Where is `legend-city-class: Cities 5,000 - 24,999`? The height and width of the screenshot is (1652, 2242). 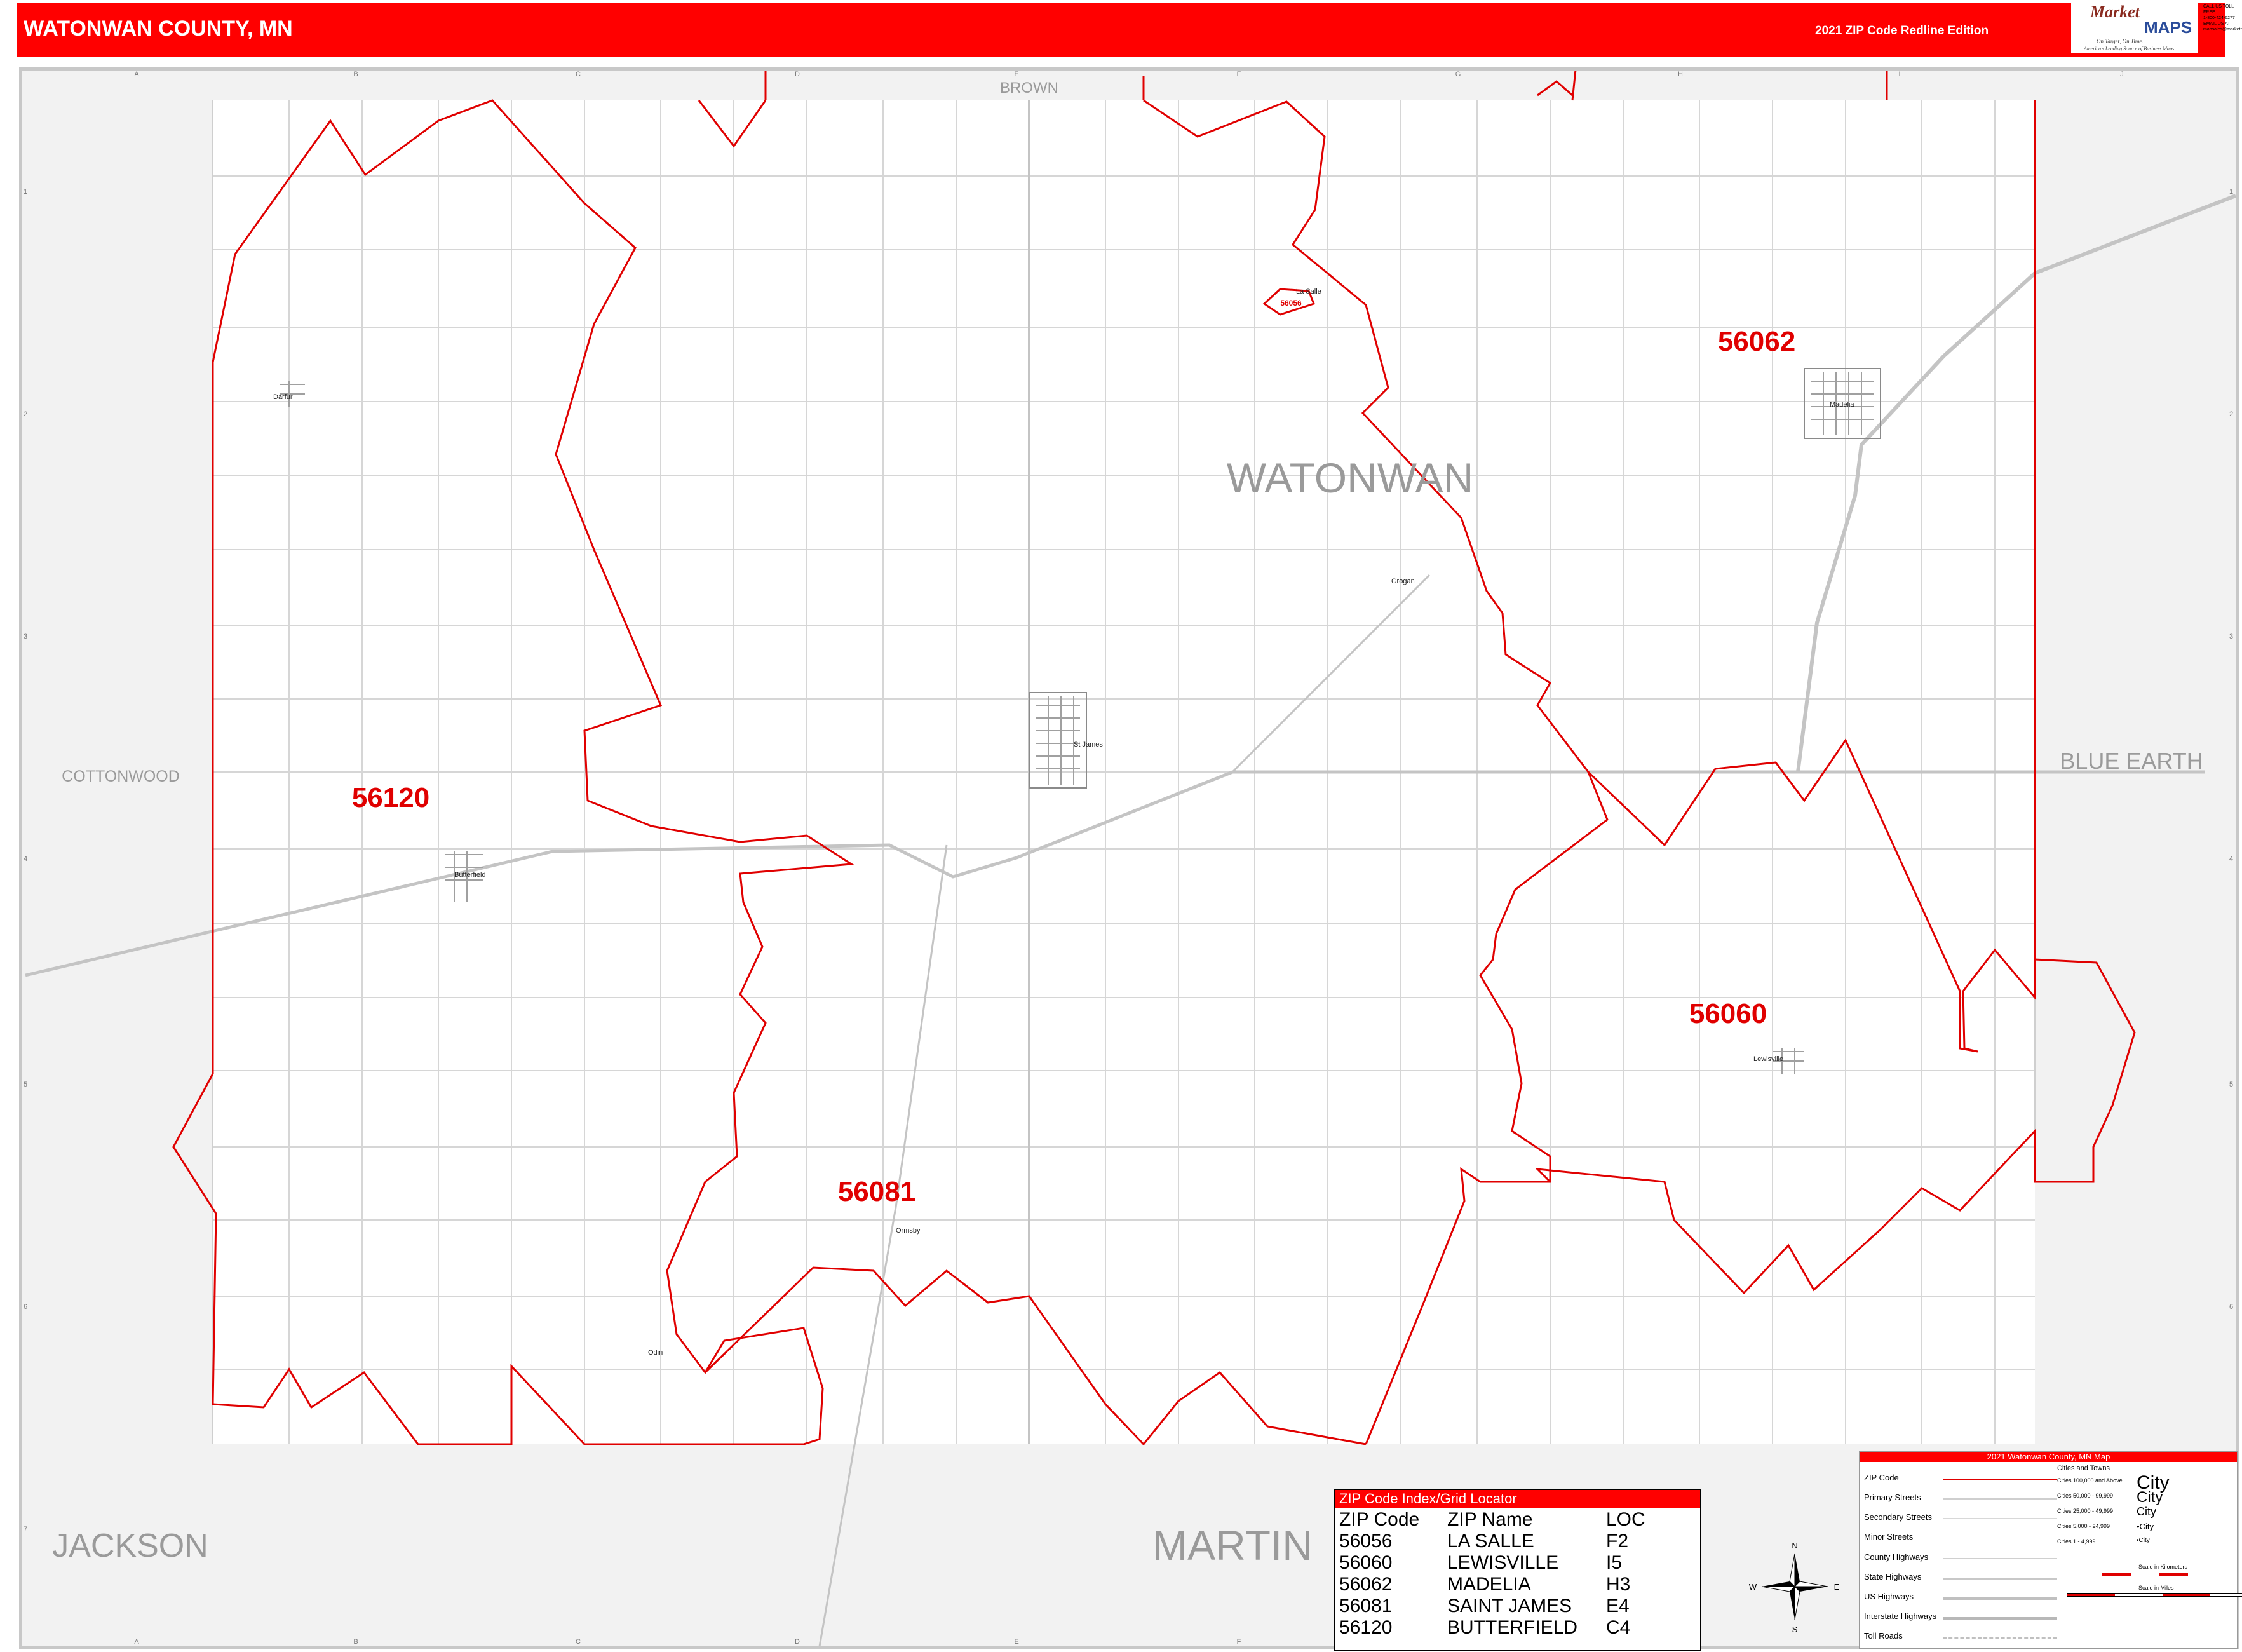 legend-city-class: Cities 5,000 - 24,999 is located at coordinates (2083, 1526).